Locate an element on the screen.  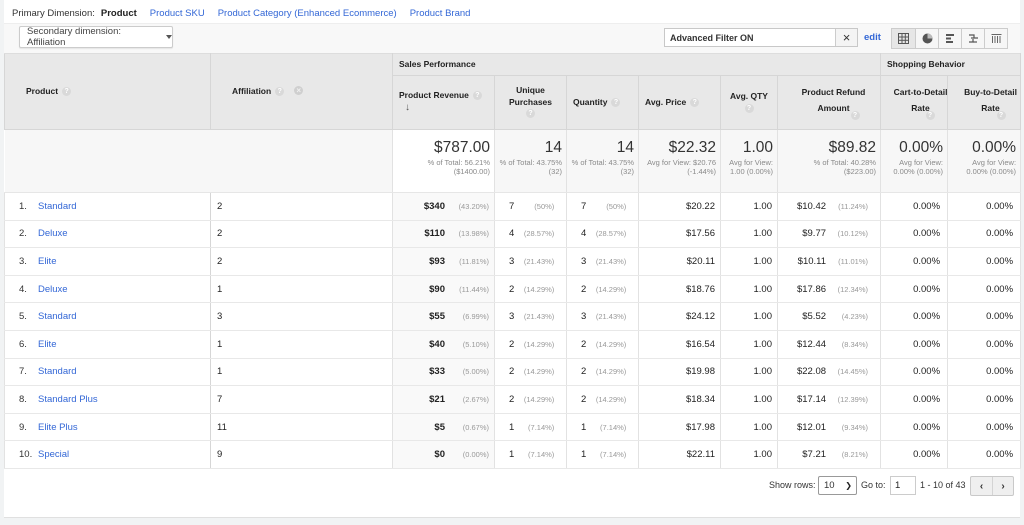
remove-secondary-dimension-icon: × is located at coordinates (299, 90).